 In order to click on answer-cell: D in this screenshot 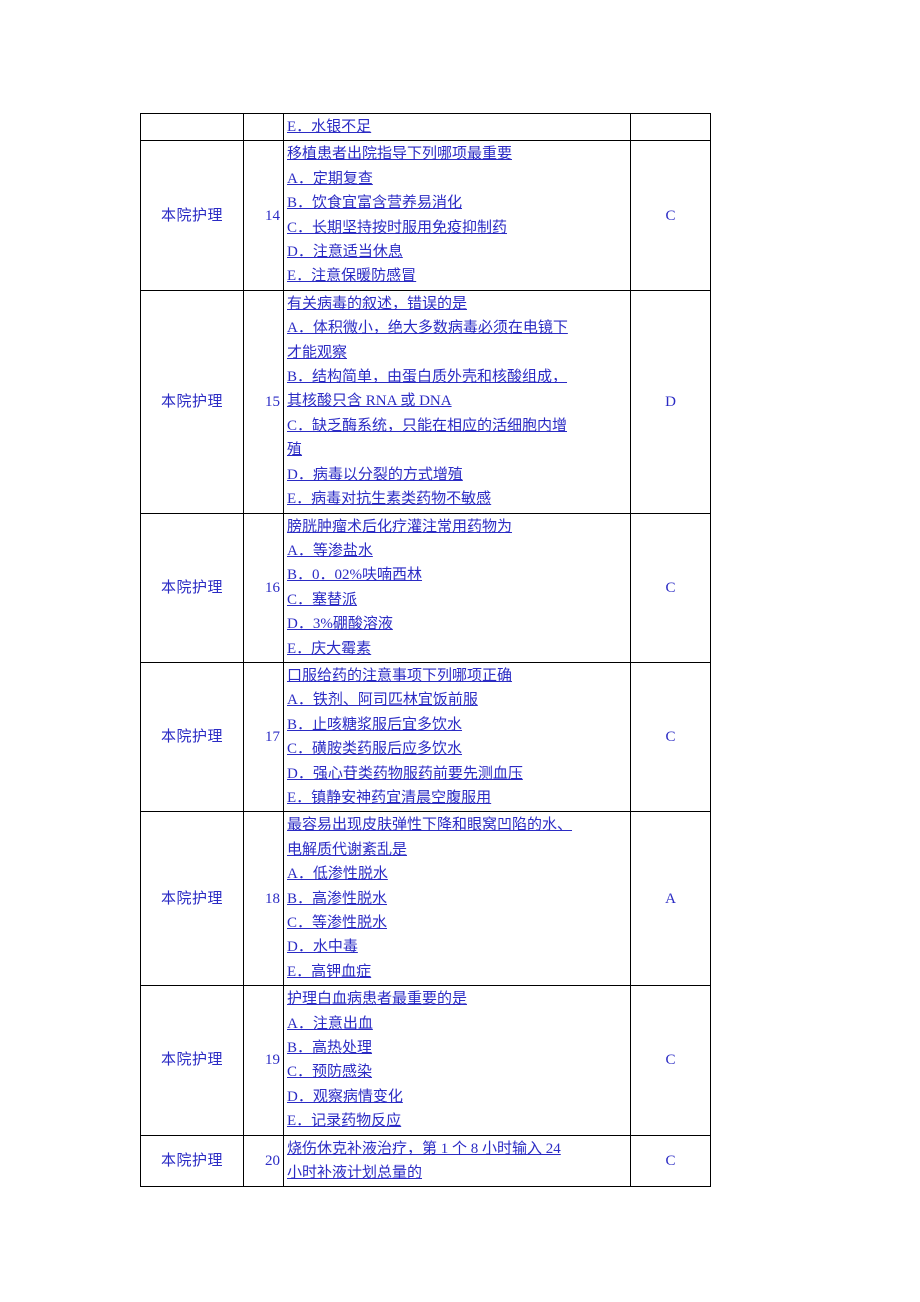, I will do `click(670, 401)`.